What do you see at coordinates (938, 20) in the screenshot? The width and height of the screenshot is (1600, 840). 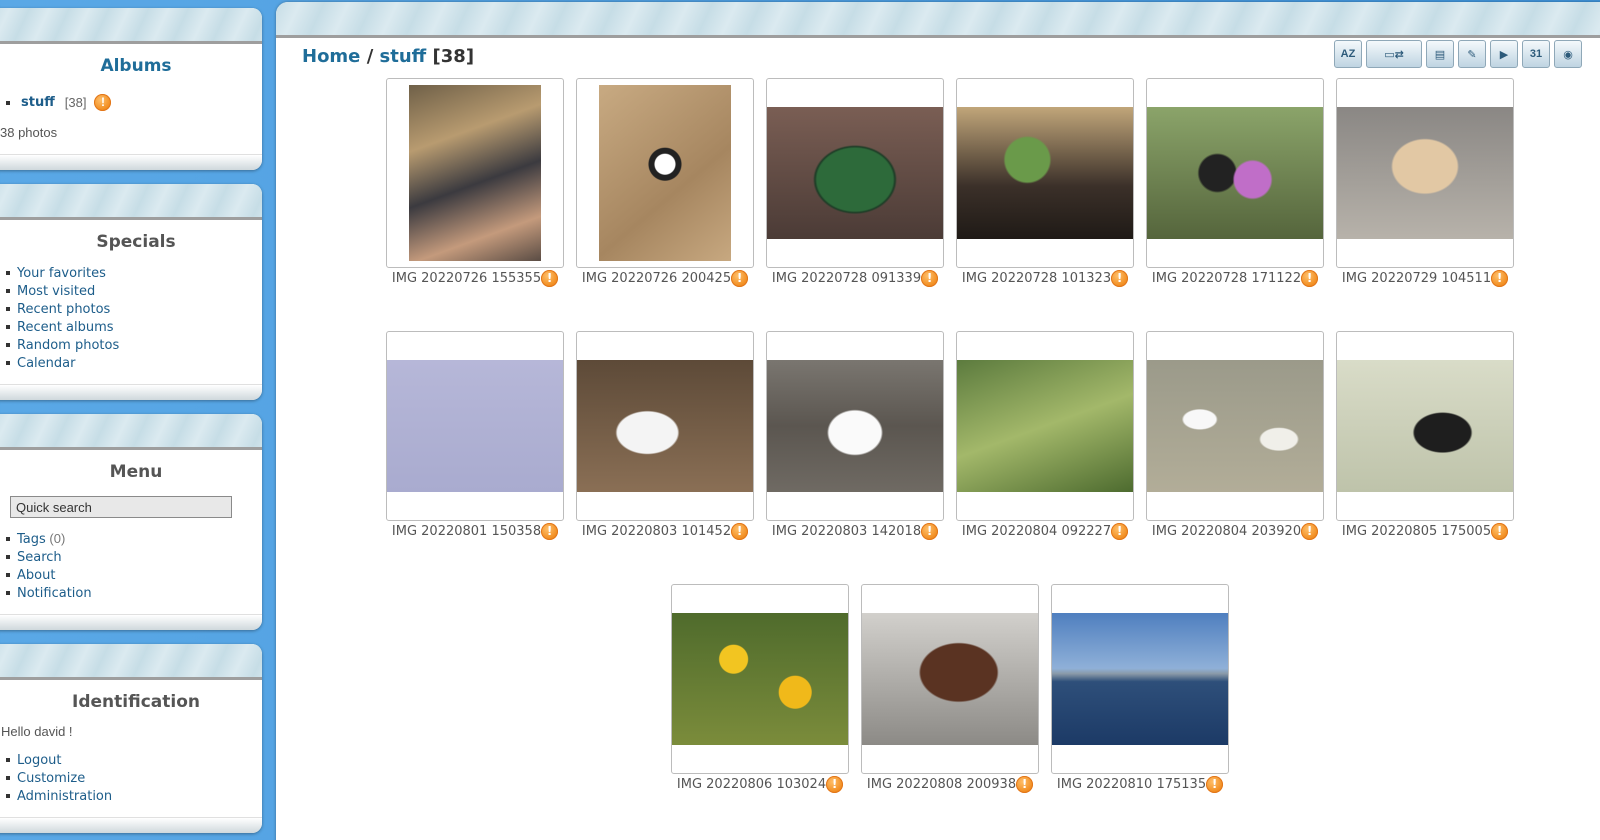 I see `content-header` at bounding box center [938, 20].